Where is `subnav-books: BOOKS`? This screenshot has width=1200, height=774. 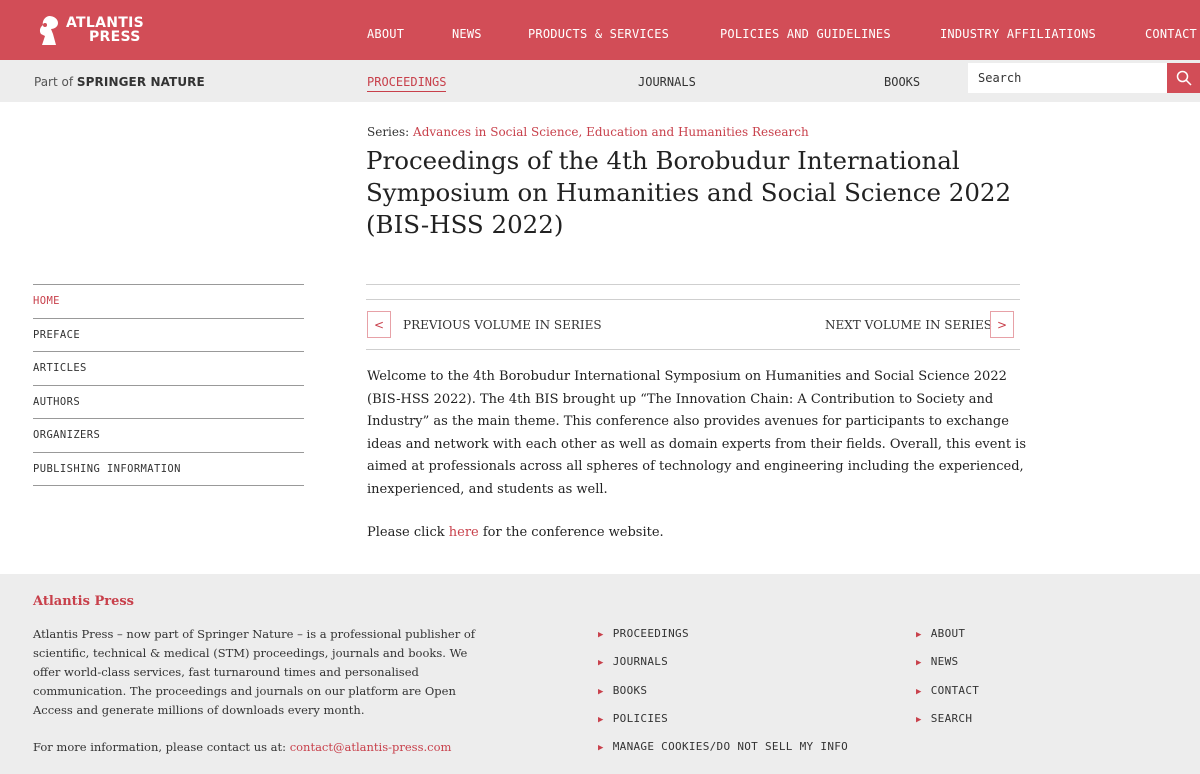
subnav-books: BOOKS is located at coordinates (902, 82).